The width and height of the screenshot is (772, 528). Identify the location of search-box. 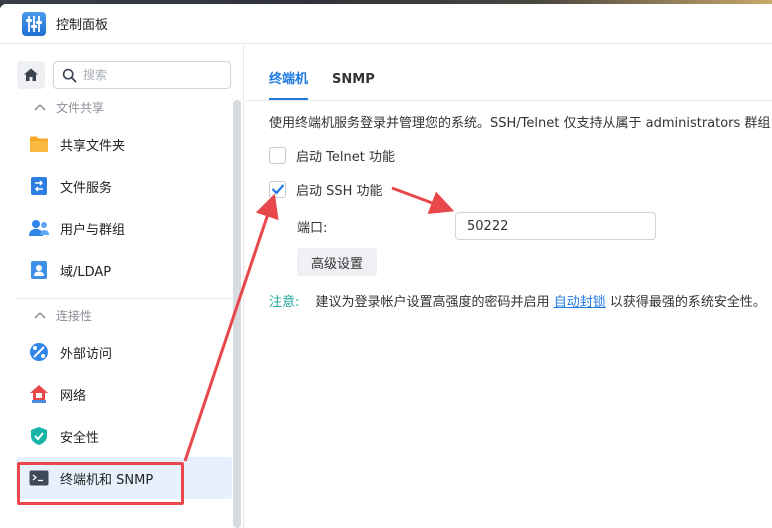
(142, 75).